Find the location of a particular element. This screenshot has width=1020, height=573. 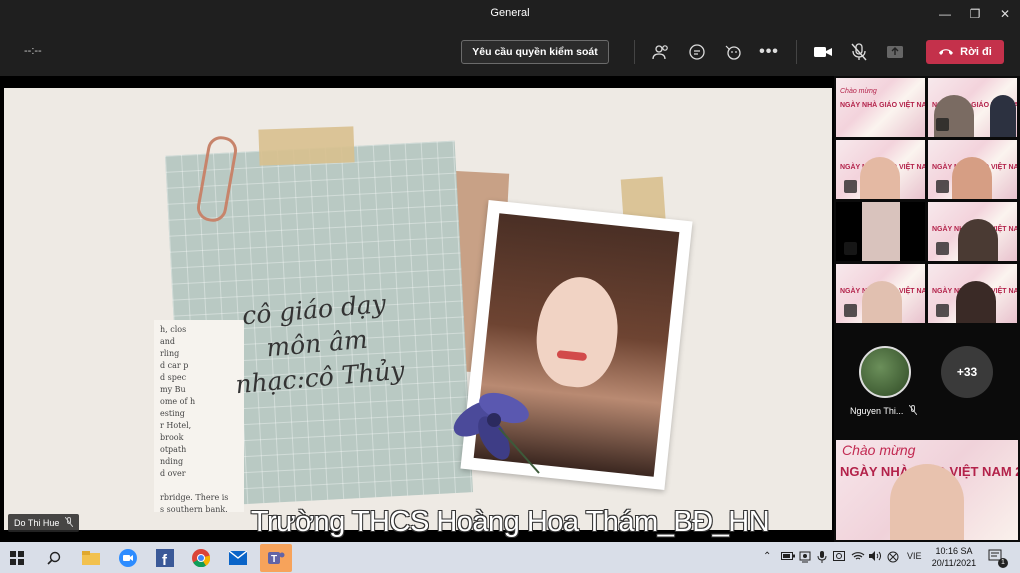

hang-up-icon is located at coordinates (946, 52).